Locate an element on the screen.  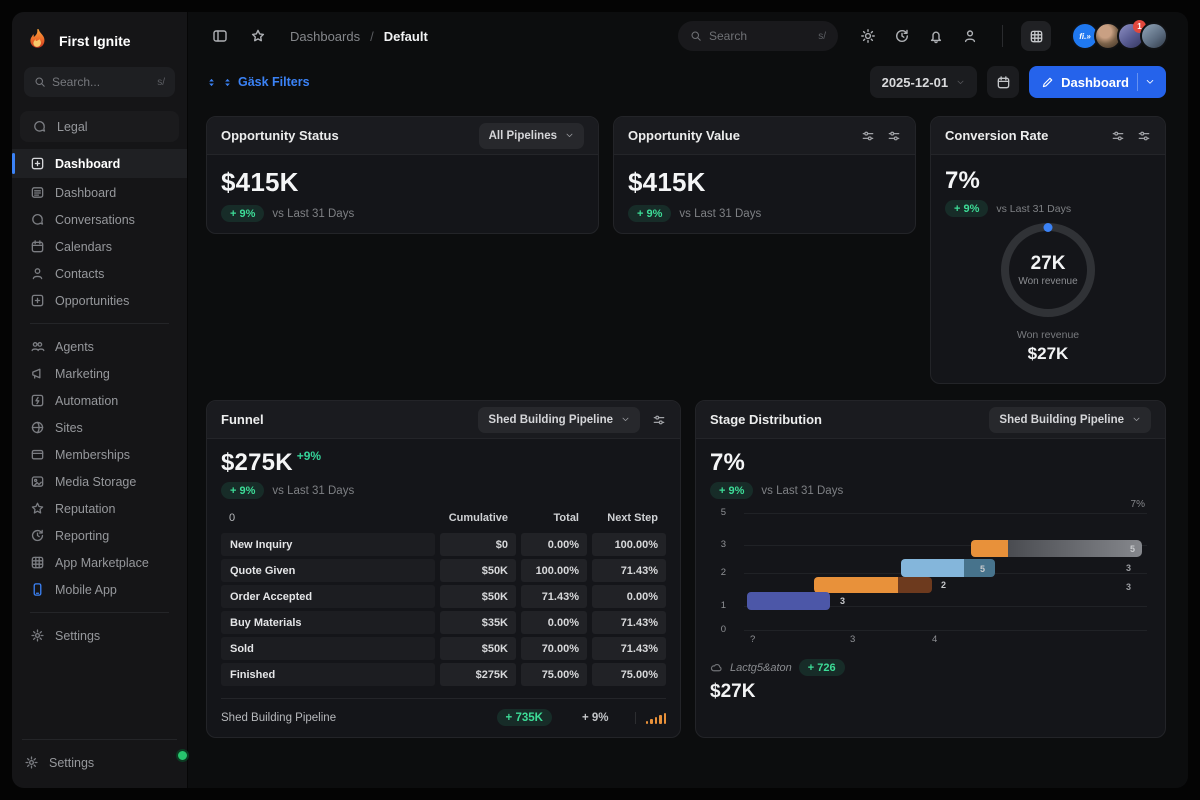
gear-icon is located at coordinates (31, 762).